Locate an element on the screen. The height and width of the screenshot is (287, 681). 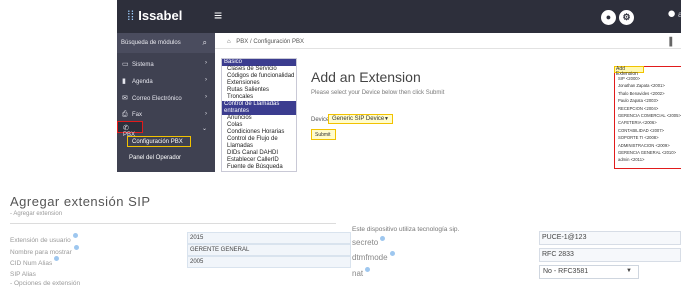
extension-list-item: CAFETERIA <2006> is located at coordinates (649, 122).